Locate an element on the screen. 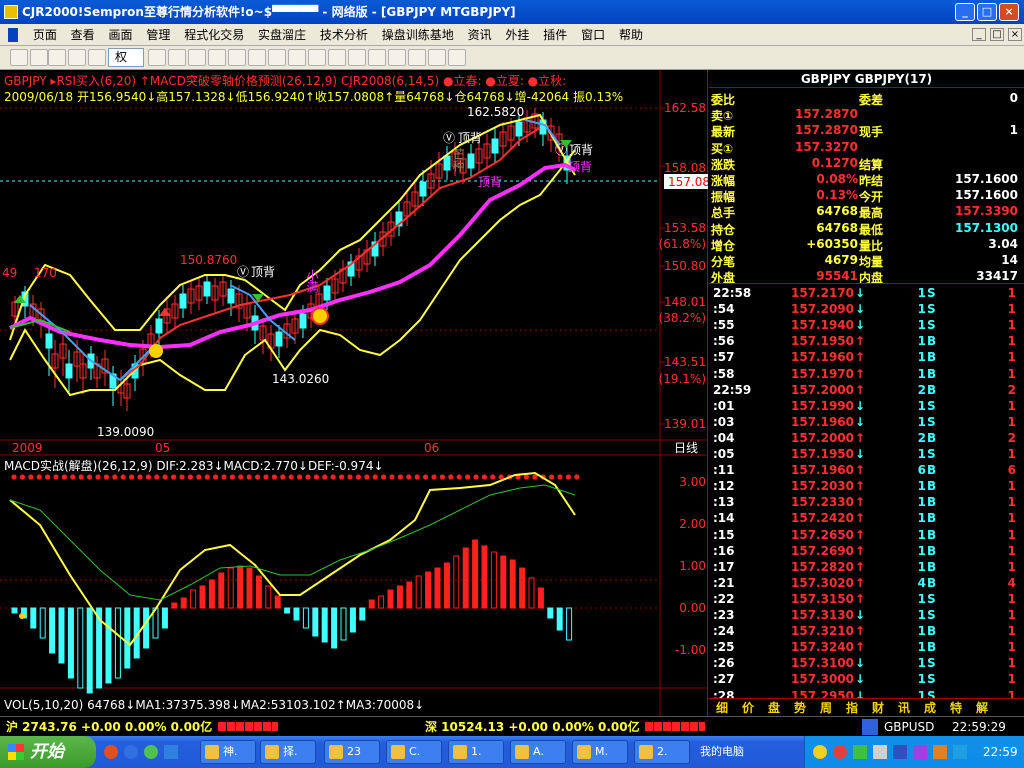  tick-row: :25 157.3240 ↑ 1 B 1 is located at coordinates (866, 648).